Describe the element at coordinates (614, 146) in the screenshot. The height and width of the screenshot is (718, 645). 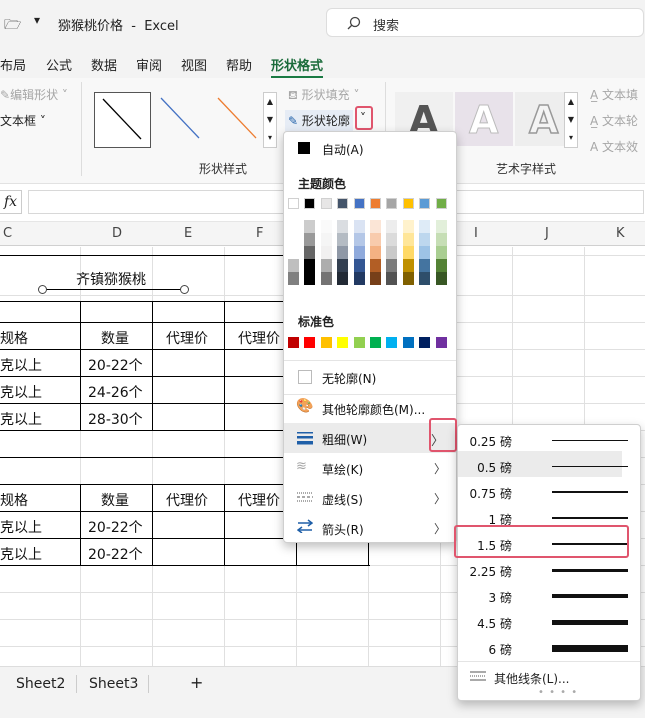
I see `text-effect-button: A 文本效` at that location.